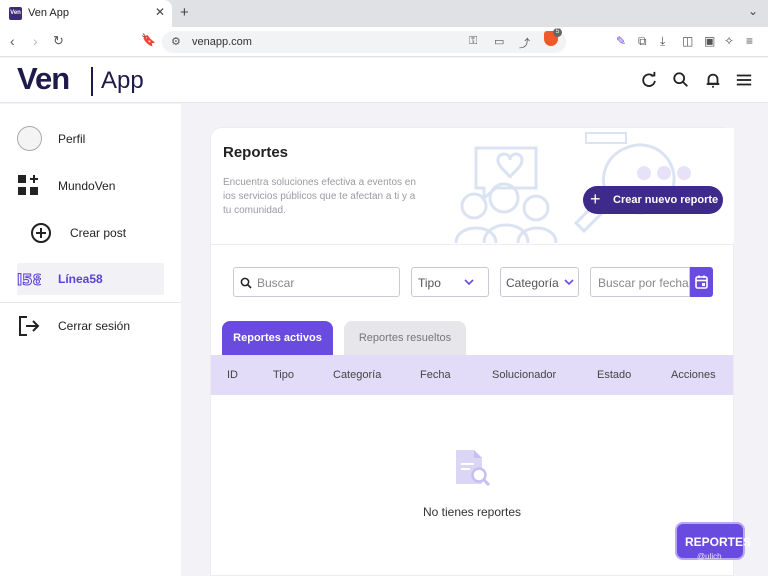  I want to click on add-circle-icon, so click(41, 233).